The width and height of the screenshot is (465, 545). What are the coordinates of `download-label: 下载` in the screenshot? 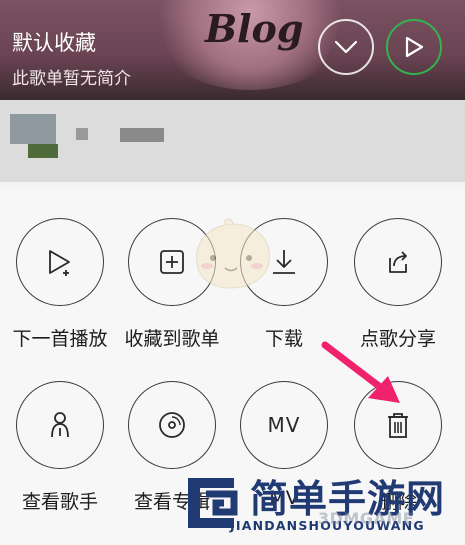 It's located at (283, 339).